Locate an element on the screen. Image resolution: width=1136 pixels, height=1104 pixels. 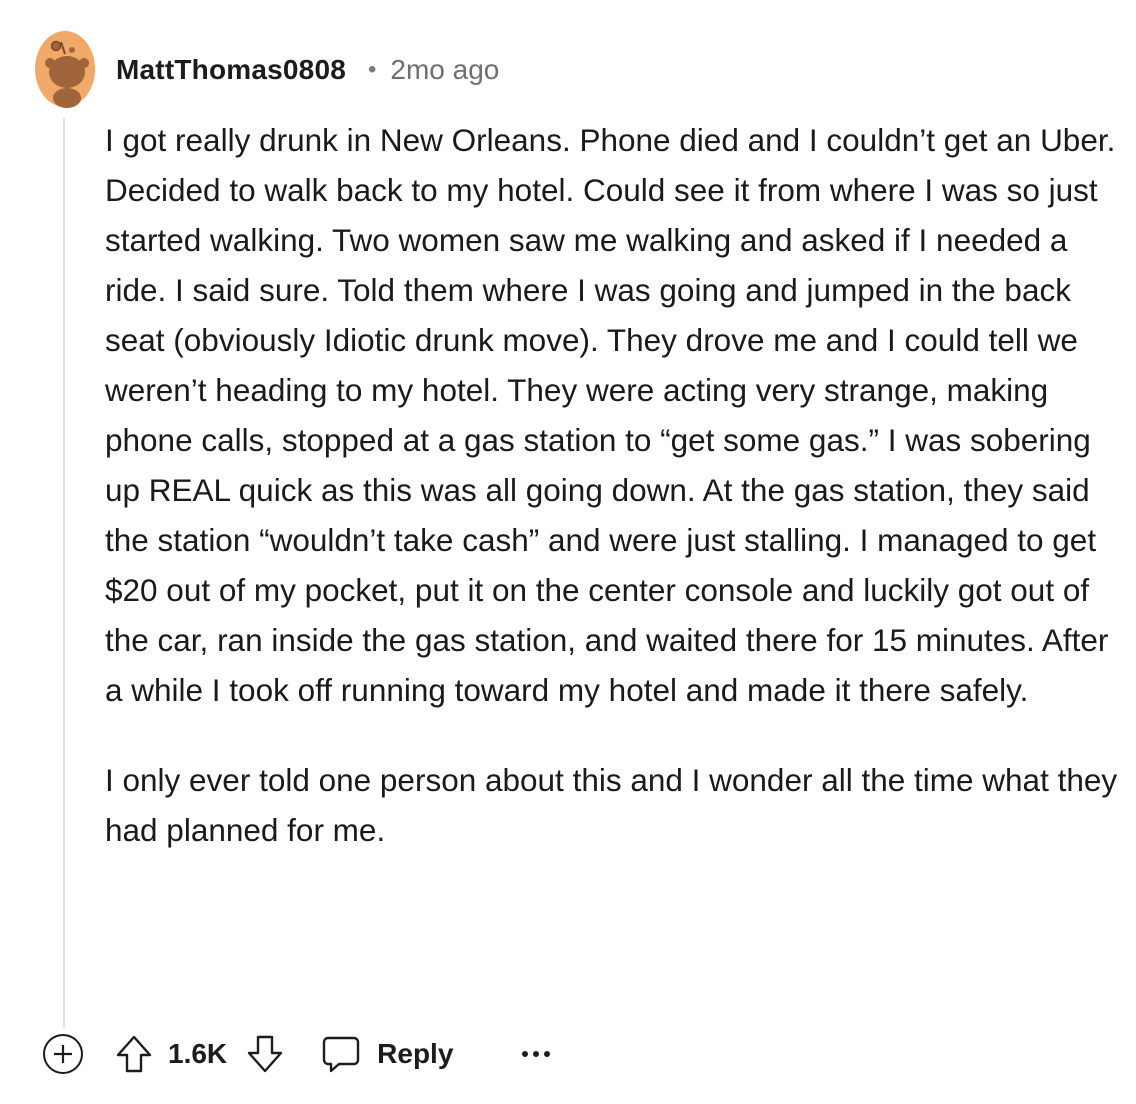
expand-button is located at coordinates (63, 1054).